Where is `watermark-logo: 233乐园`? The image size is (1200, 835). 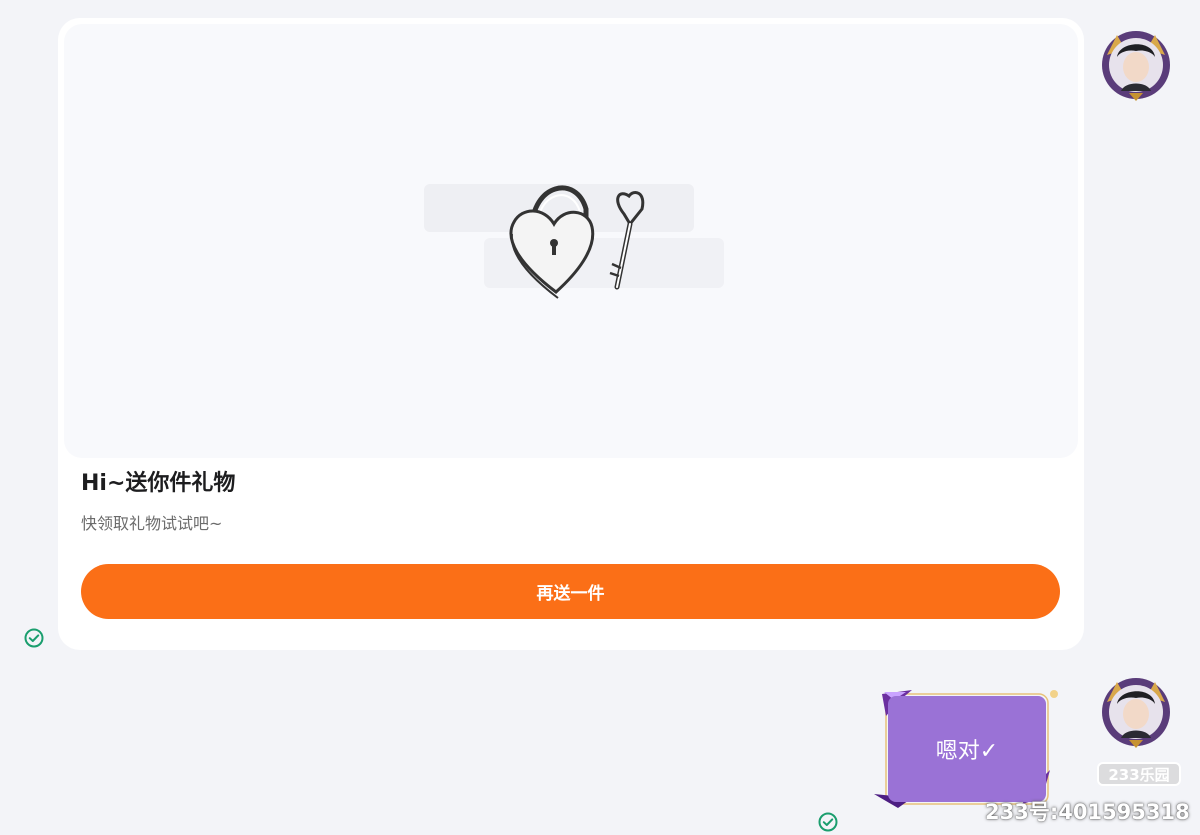
watermark-logo: 233乐园 is located at coordinates (1139, 774).